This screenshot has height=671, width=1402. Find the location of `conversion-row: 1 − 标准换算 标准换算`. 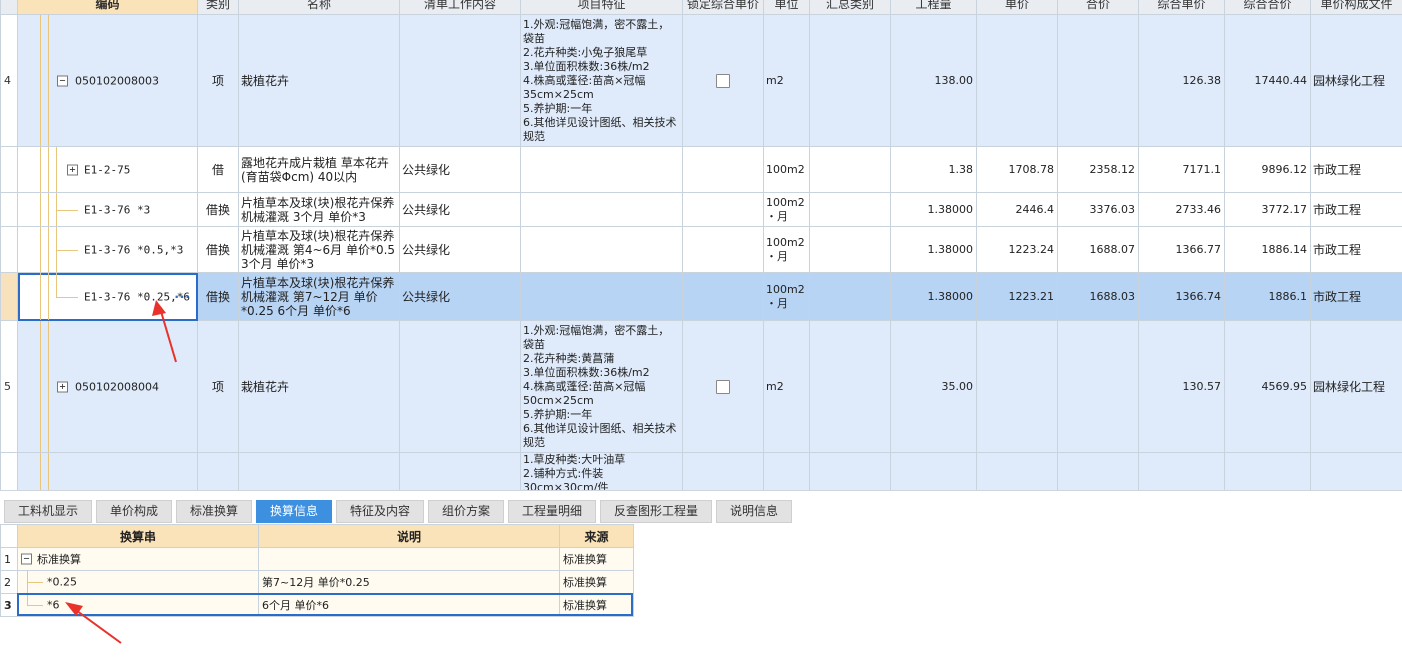

conversion-row: 1 − 标准换算 标准换算 is located at coordinates (317, 559).